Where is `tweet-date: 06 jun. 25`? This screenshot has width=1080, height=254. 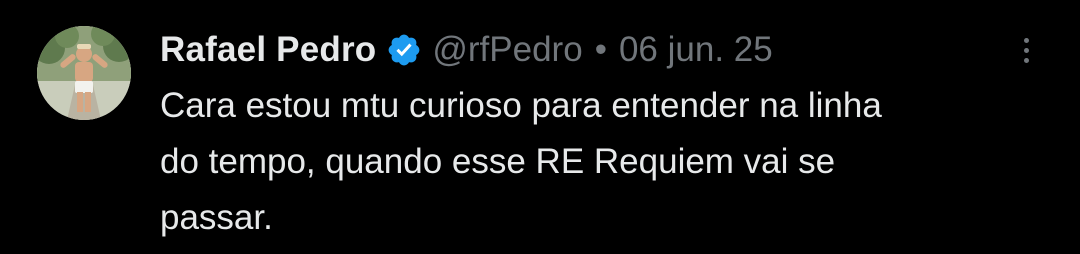 tweet-date: 06 jun. 25 is located at coordinates (696, 50).